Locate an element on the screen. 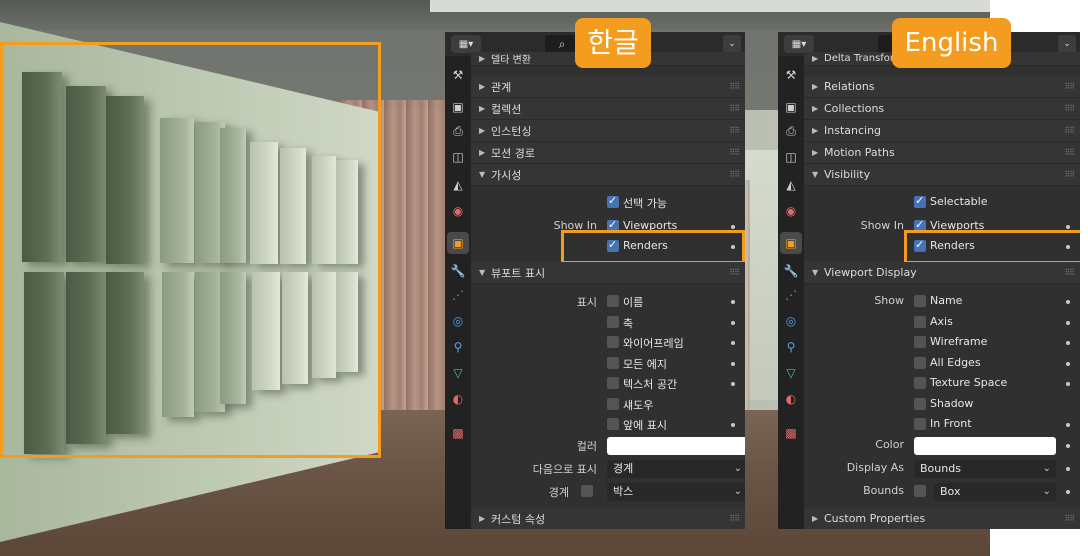 This screenshot has height=556, width=1088. section-custom-properties: ▶ Custom Properties ⠿⠿ is located at coordinates (942, 518).